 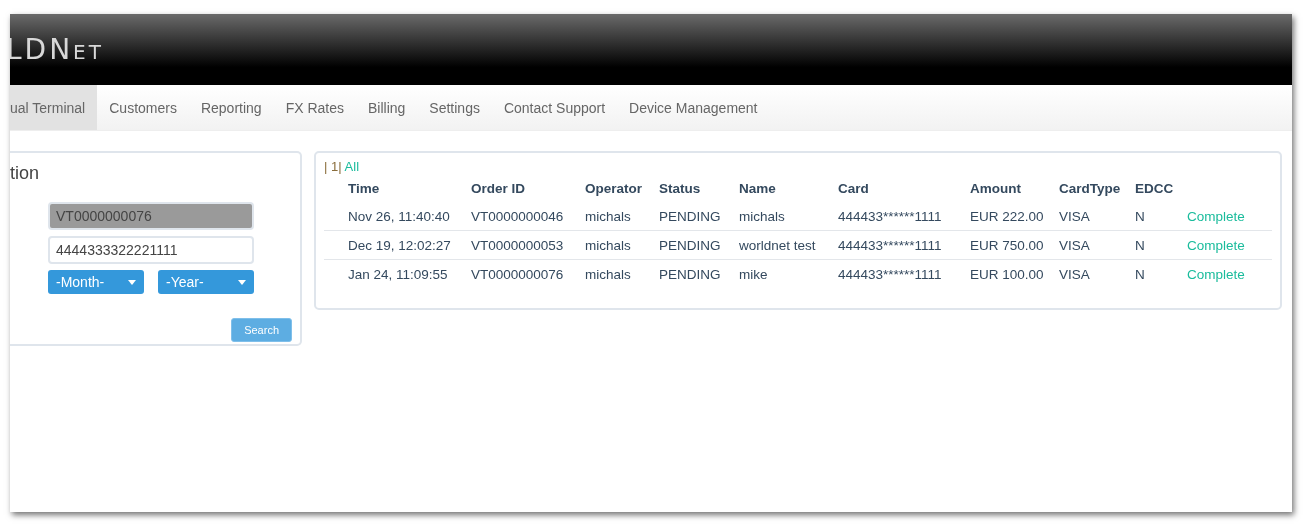 What do you see at coordinates (778, 245) in the screenshot?
I see `table-cell-text: worldnet test` at bounding box center [778, 245].